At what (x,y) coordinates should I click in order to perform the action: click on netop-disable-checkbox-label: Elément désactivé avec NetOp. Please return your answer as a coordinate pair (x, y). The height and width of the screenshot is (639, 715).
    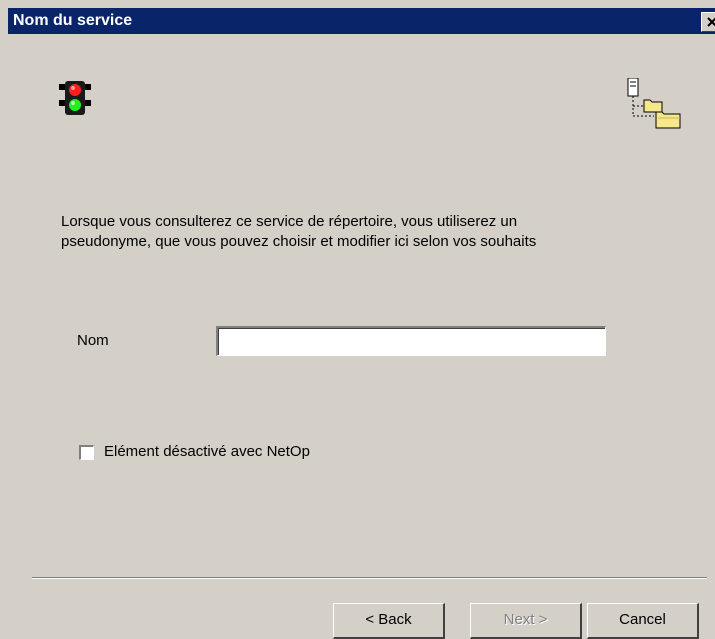
    Looking at the image, I should click on (207, 451).